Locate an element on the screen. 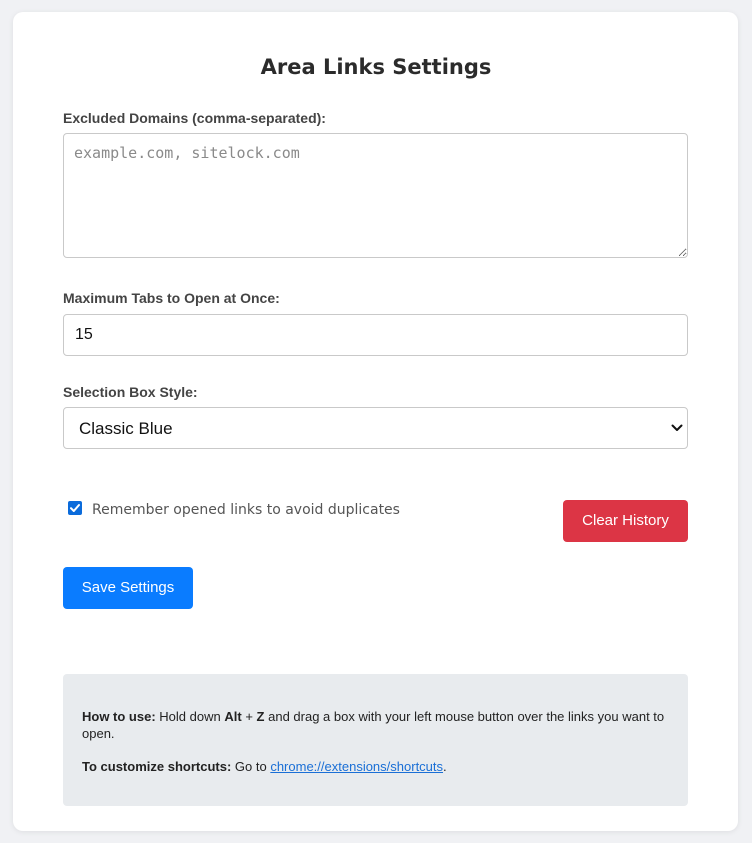 This screenshot has height=843, width=752. key-z: Z is located at coordinates (260, 716).